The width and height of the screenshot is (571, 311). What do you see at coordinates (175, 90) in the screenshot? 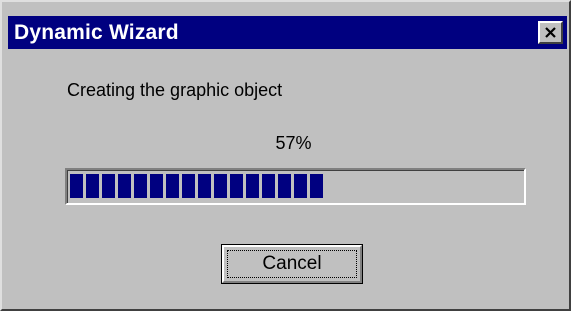
I see `status-message: Creating the graphic object` at bounding box center [175, 90].